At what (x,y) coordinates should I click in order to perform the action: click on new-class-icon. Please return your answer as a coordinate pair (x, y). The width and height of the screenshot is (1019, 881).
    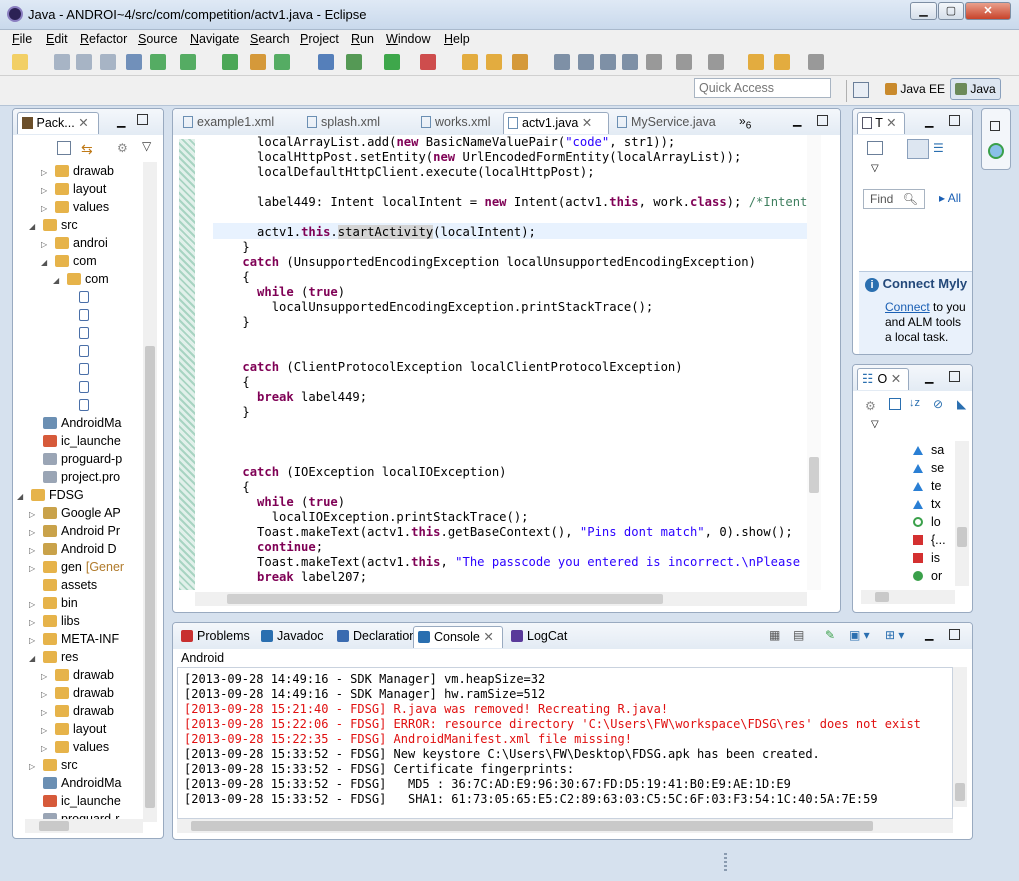
    Looking at the image, I should click on (258, 62).